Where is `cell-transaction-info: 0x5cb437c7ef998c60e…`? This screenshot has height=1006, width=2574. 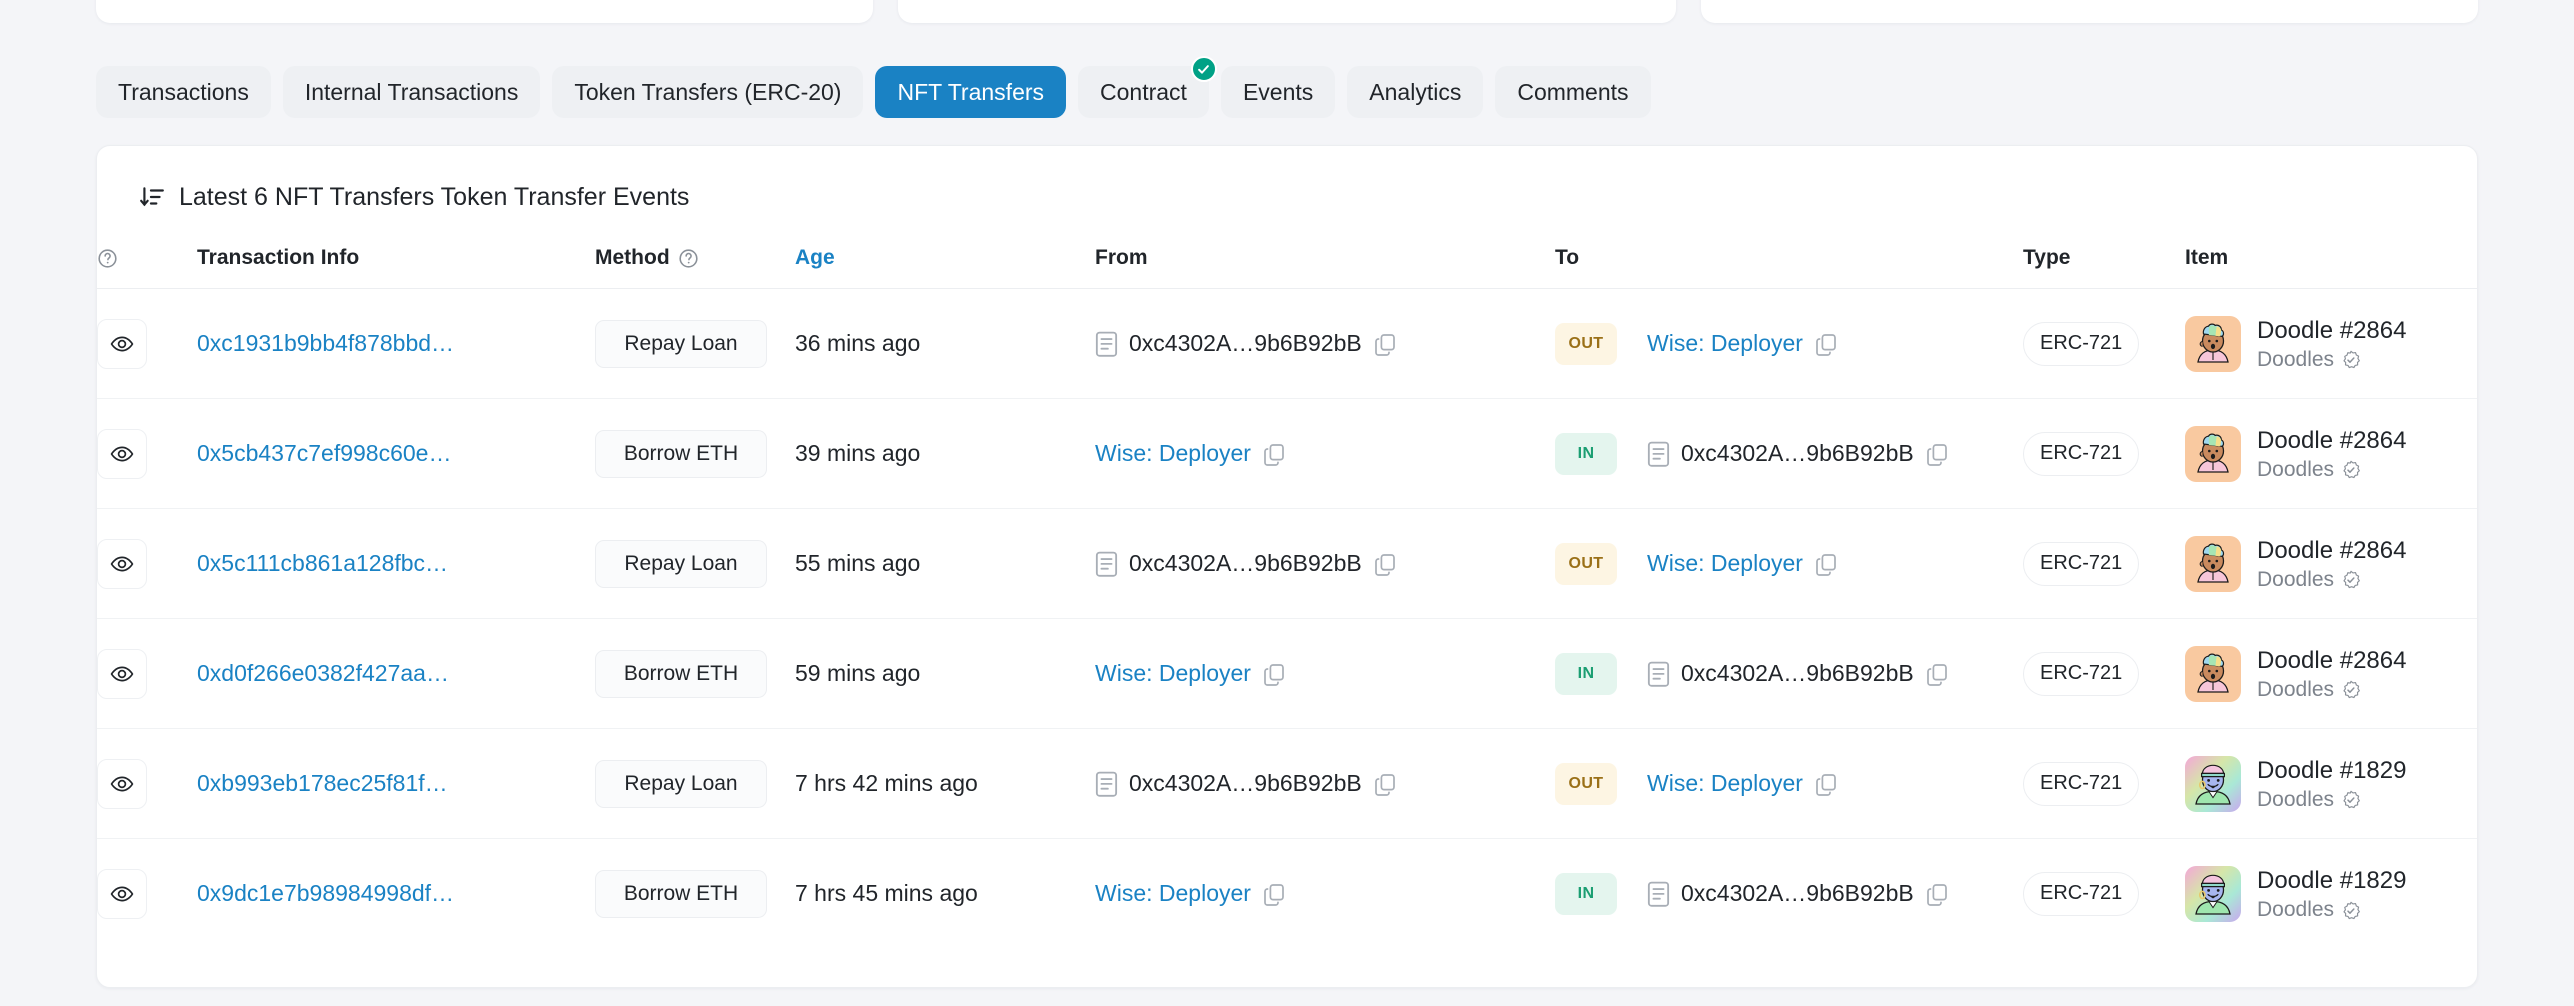
cell-transaction-info: 0x5cb437c7ef998c60e… is located at coordinates (396, 453).